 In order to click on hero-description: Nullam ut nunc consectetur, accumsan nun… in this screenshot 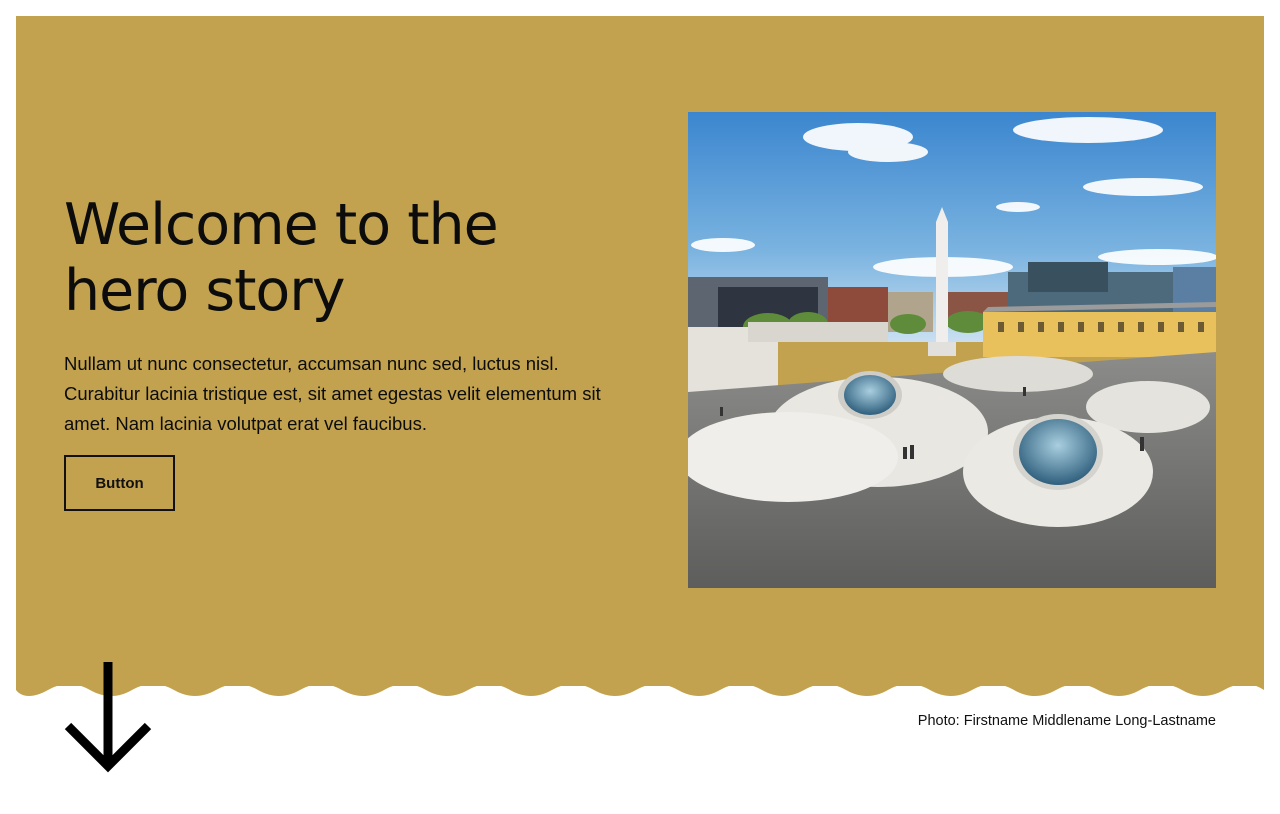, I will do `click(332, 393)`.